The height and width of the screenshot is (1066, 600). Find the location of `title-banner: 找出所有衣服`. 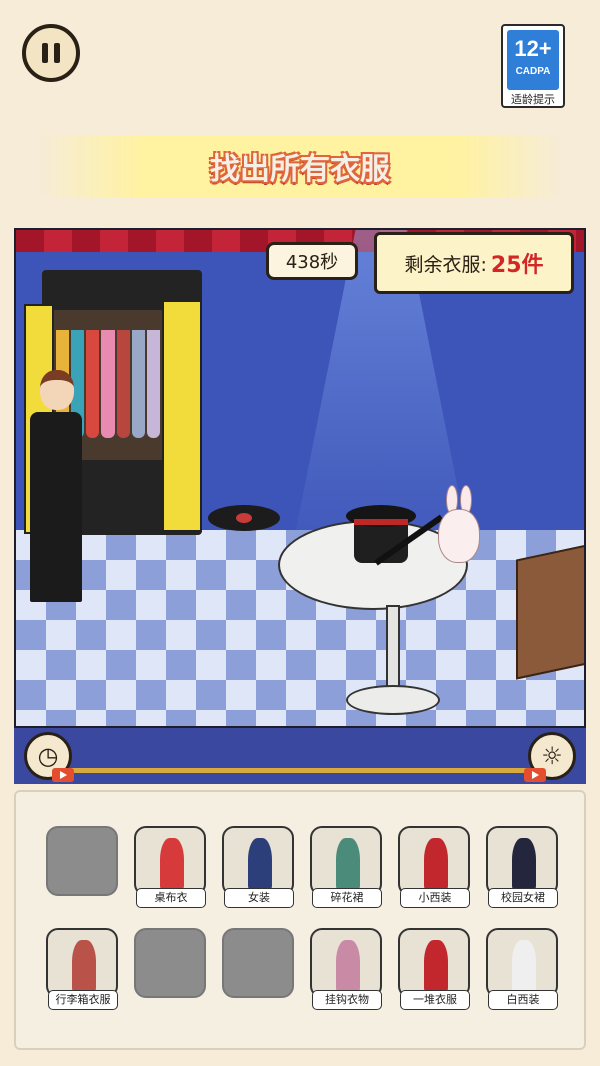

title-banner: 找出所有衣服 is located at coordinates (300, 166).